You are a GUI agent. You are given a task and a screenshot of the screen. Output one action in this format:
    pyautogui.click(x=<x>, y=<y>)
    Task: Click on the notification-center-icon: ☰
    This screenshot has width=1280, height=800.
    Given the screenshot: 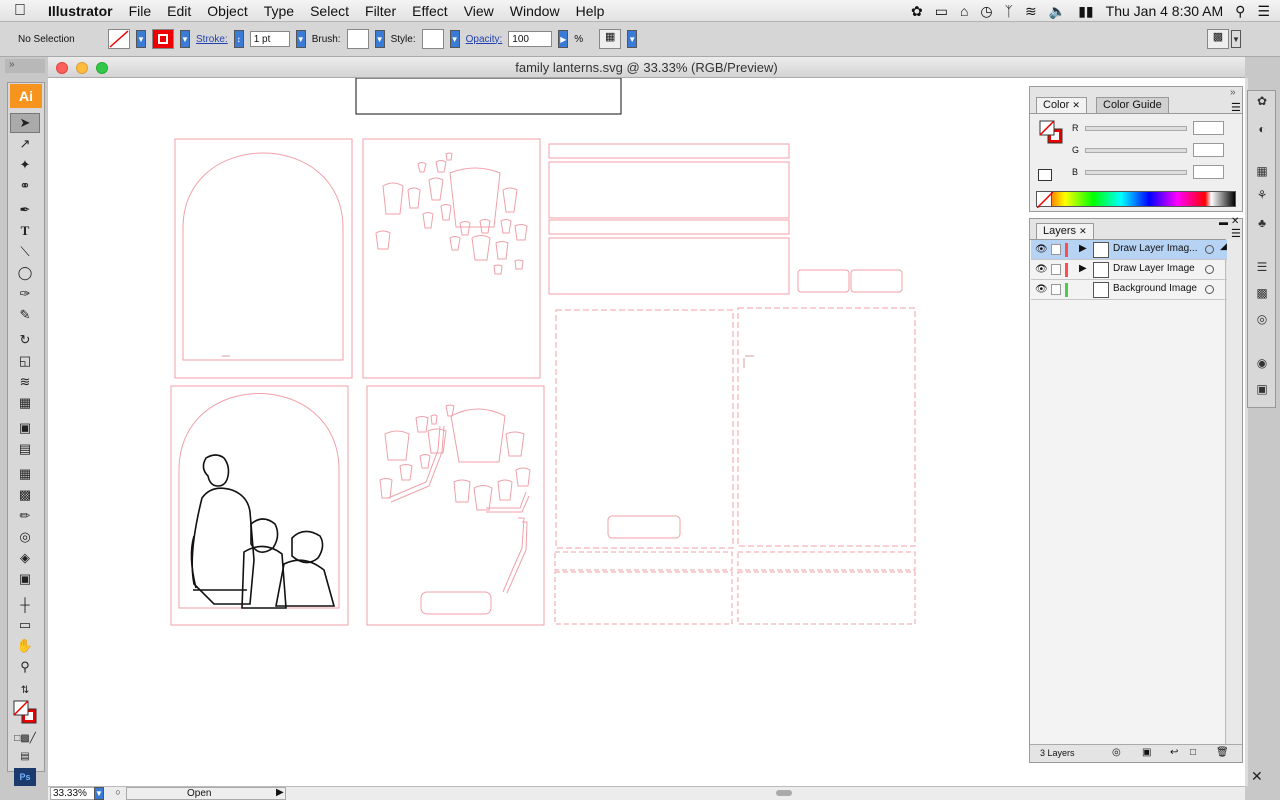 What is the action you would take?
    pyautogui.click(x=1263, y=11)
    